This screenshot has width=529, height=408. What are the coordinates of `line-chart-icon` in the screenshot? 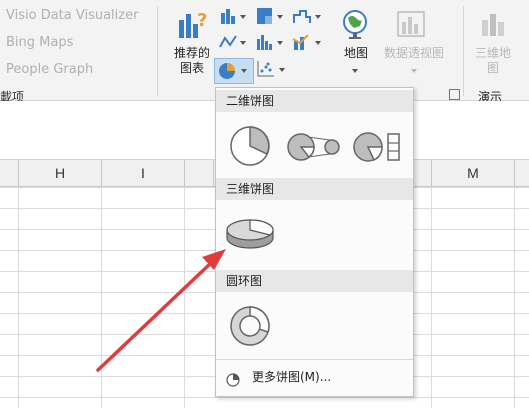 It's located at (233, 42).